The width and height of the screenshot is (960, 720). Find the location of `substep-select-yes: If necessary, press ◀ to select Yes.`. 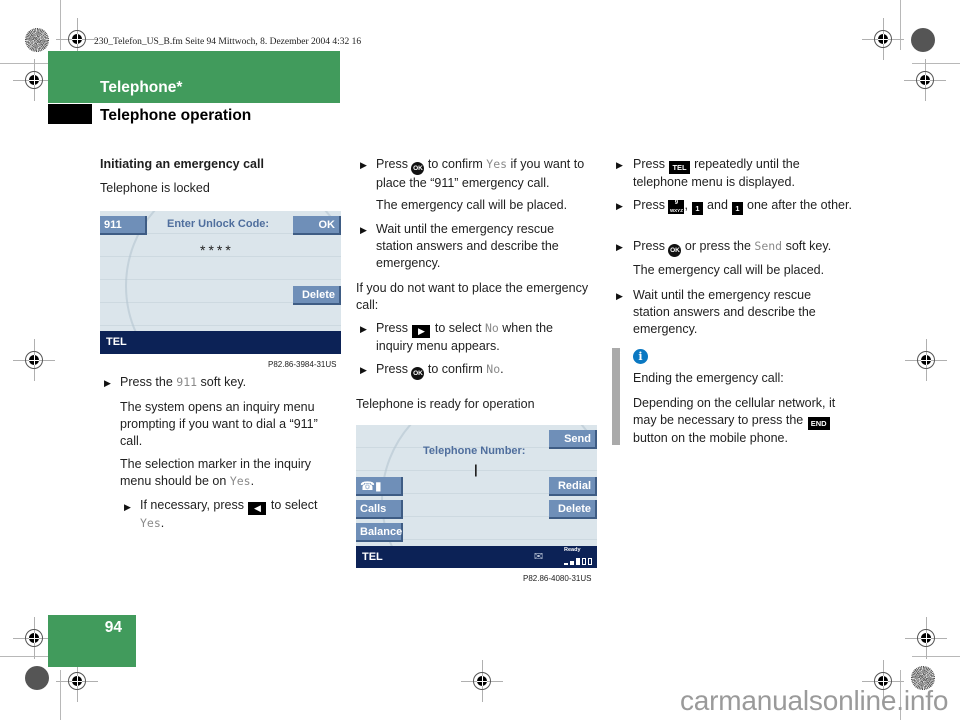

substep-select-yes: If necessary, press ◀ to select Yes. is located at coordinates (229, 514).